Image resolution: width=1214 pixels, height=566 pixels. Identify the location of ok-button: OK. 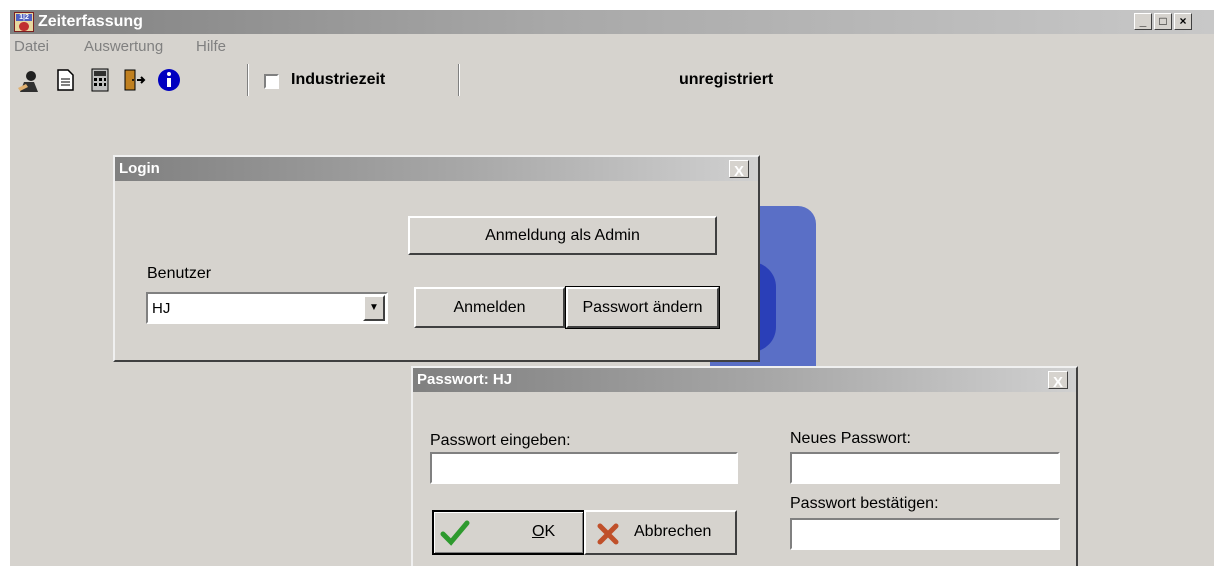
(508, 532).